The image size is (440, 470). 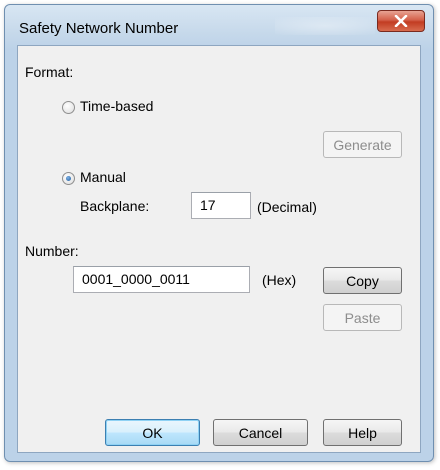 I want to click on manual-label: Manual, so click(x=103, y=177).